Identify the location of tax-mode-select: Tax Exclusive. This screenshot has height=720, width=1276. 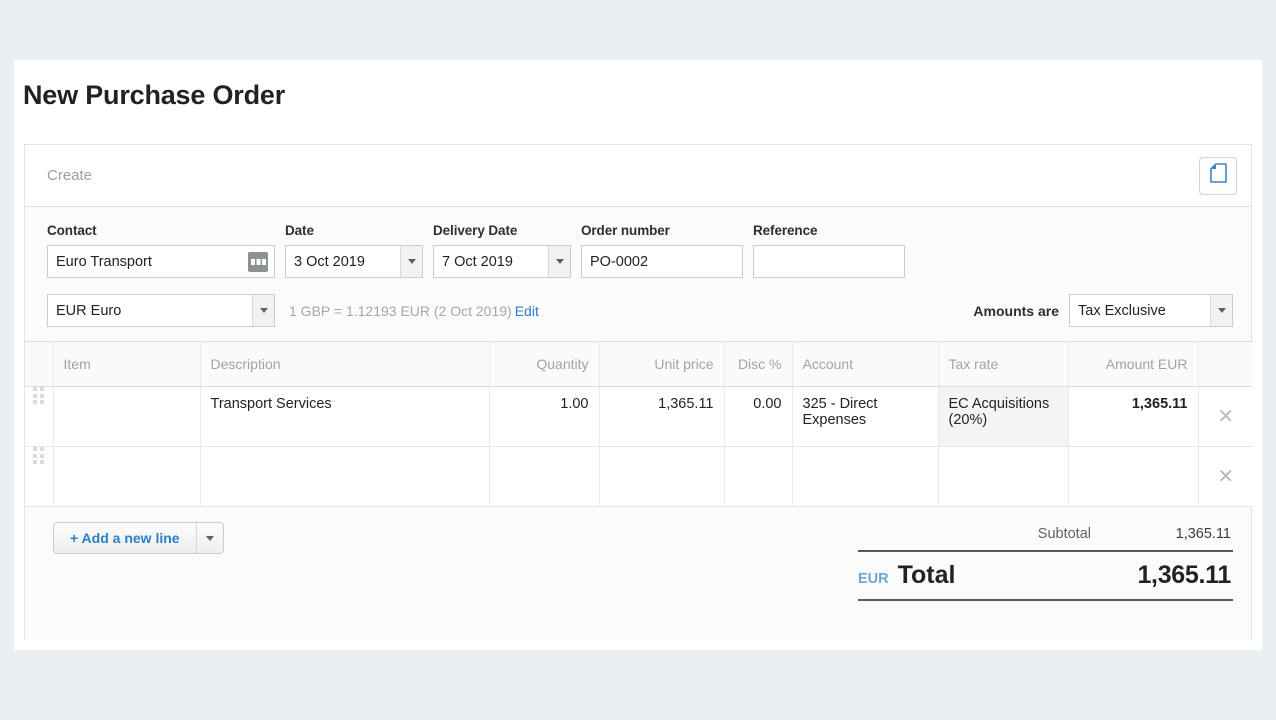
(1151, 310).